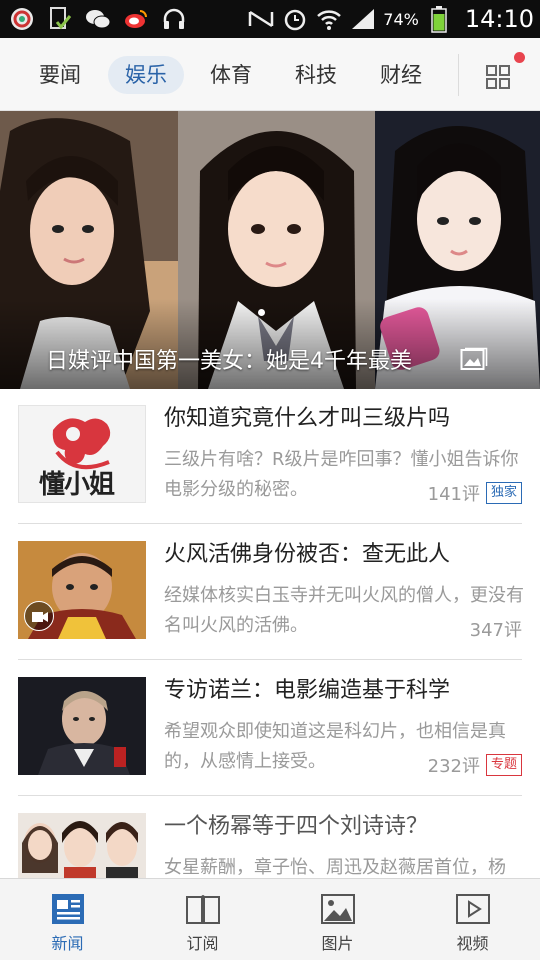 This screenshot has width=540, height=960. I want to click on nav-news: 新闻, so click(67, 919).